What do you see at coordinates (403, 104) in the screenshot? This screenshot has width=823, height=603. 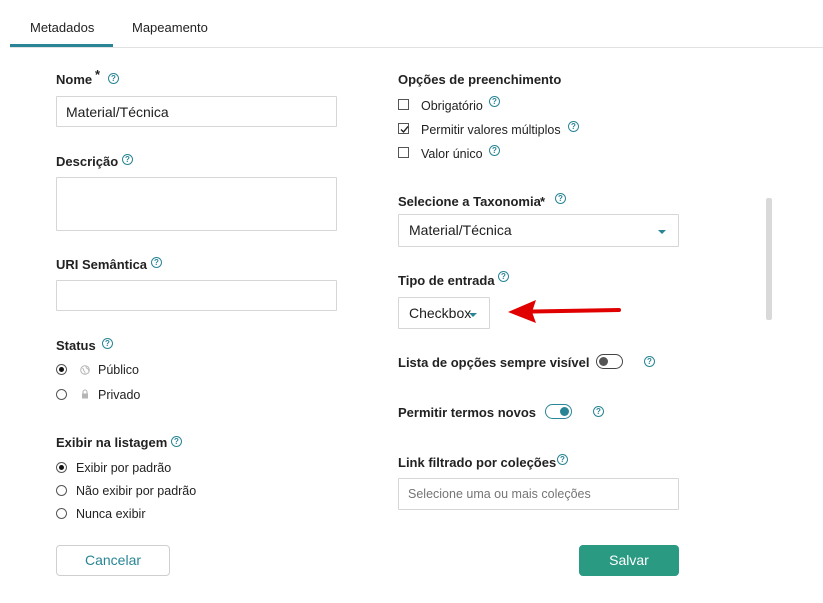 I see `required-checkbox` at bounding box center [403, 104].